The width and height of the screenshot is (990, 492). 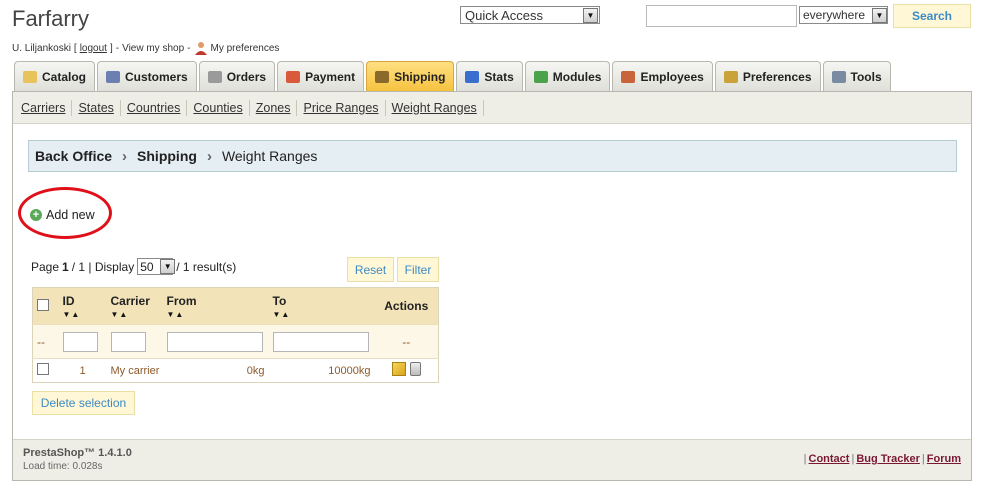 I want to click on table-row: 1 My carrier 0kg 10000kg, so click(x=235, y=370).